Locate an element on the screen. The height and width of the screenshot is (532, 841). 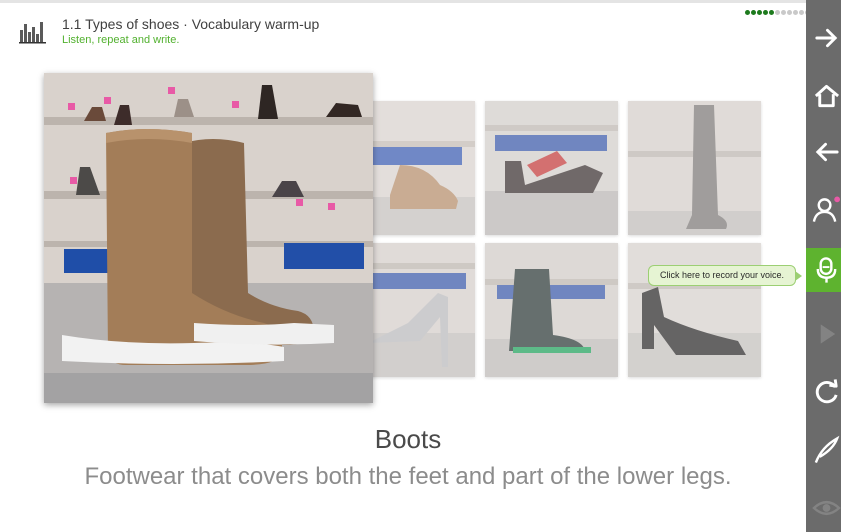
play-button is located at coordinates (823, 334).